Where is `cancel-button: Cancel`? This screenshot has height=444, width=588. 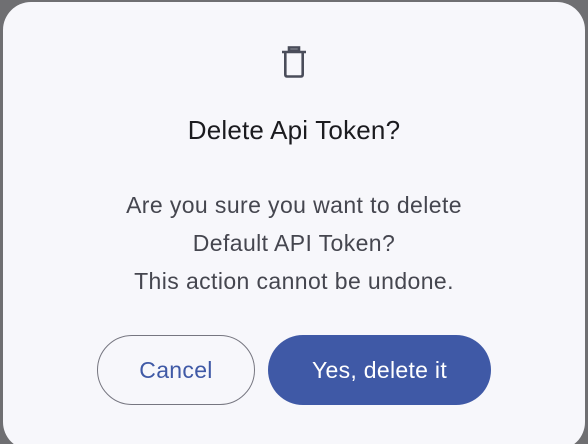
cancel-button: Cancel is located at coordinates (176, 370).